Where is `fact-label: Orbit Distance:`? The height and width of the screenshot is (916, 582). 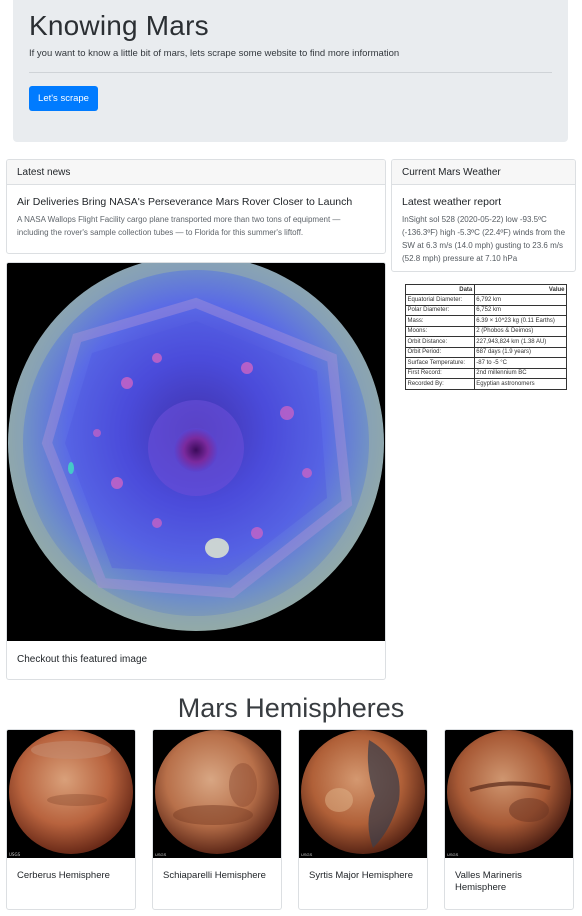
fact-label: Orbit Distance: is located at coordinates (440, 342).